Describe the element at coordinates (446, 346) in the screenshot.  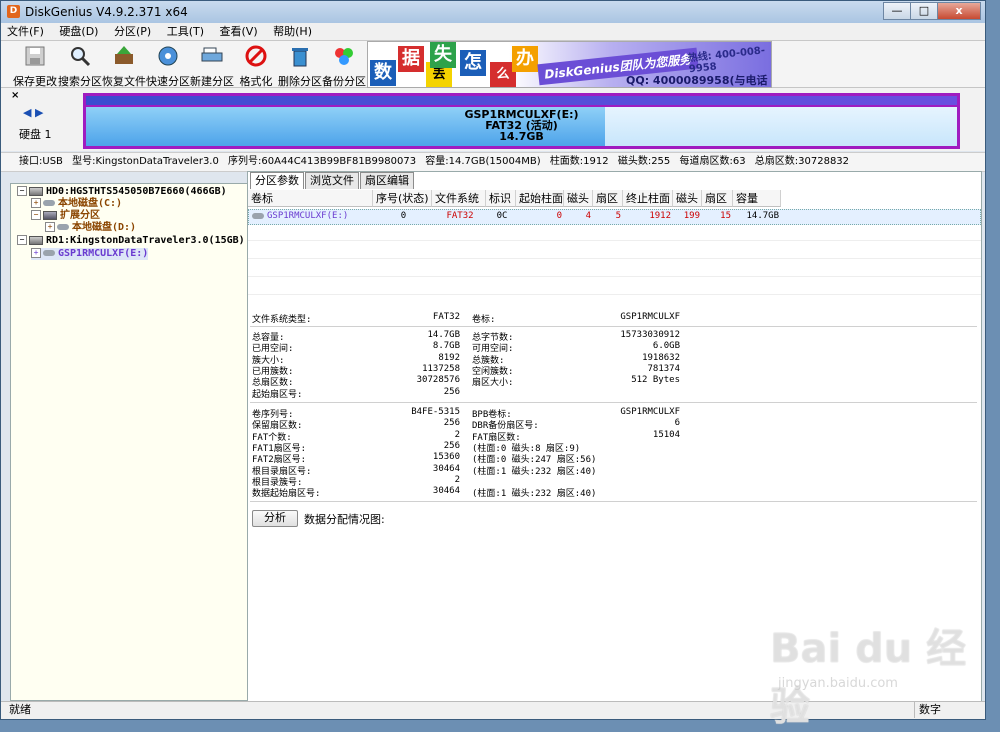
I see `property-value: 8.7GB` at that location.